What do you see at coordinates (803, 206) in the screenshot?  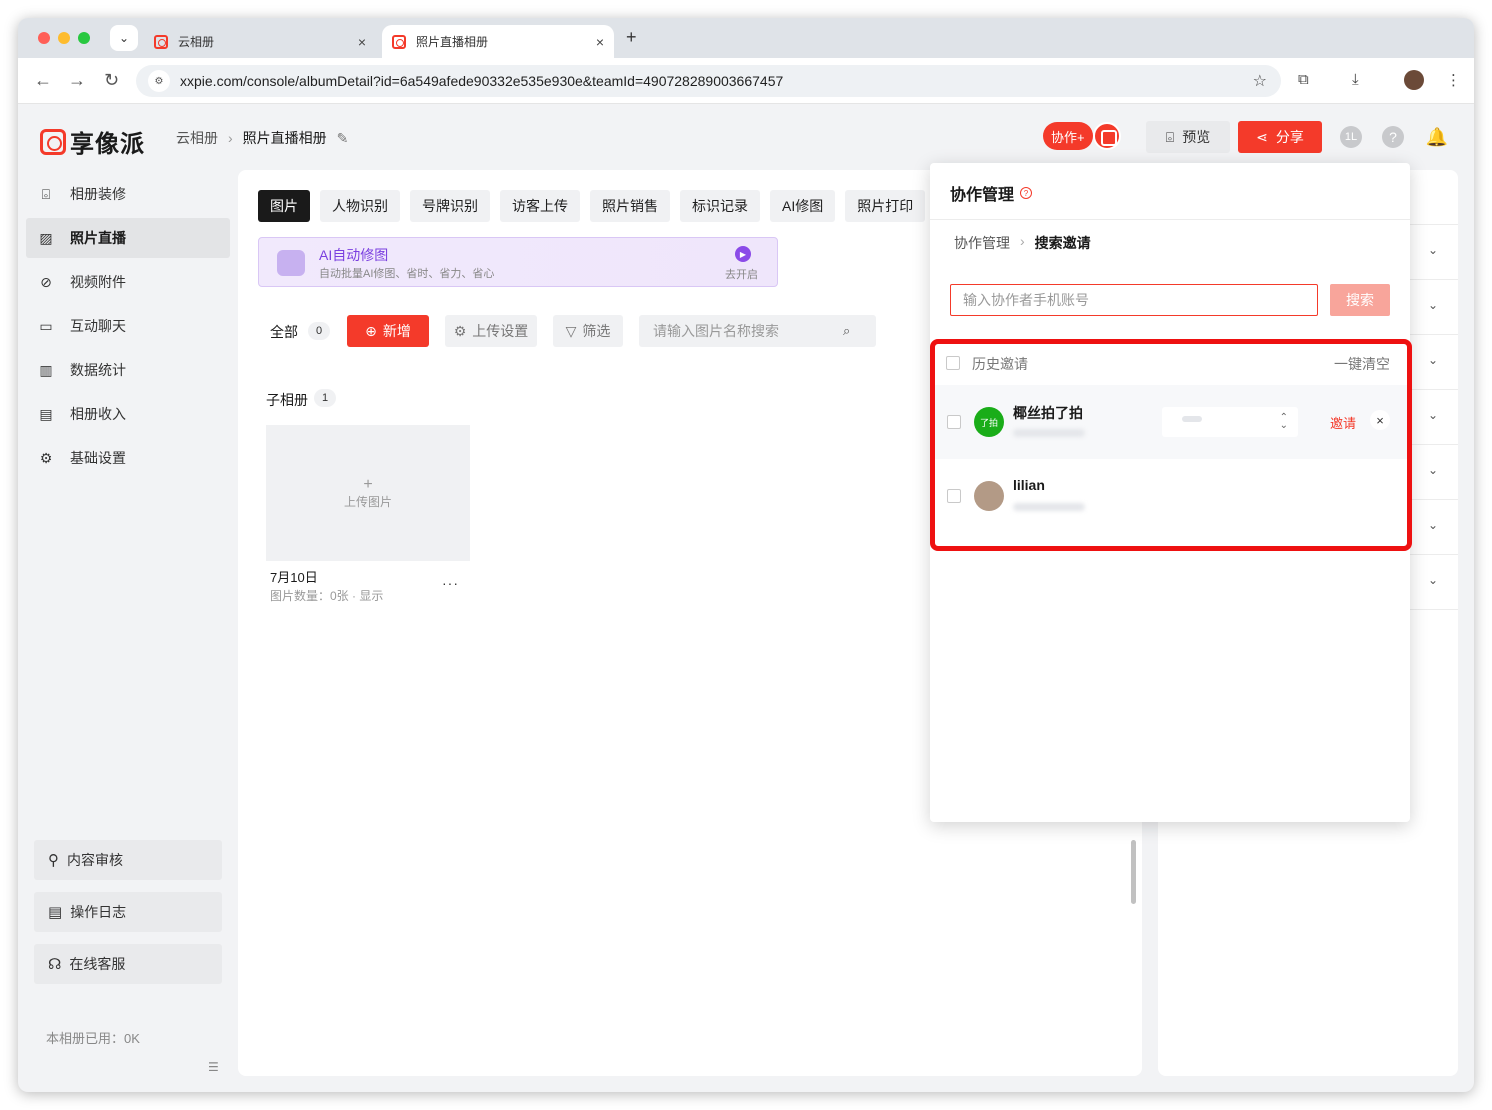 I see `tab-ai-retouch: AI修图` at bounding box center [803, 206].